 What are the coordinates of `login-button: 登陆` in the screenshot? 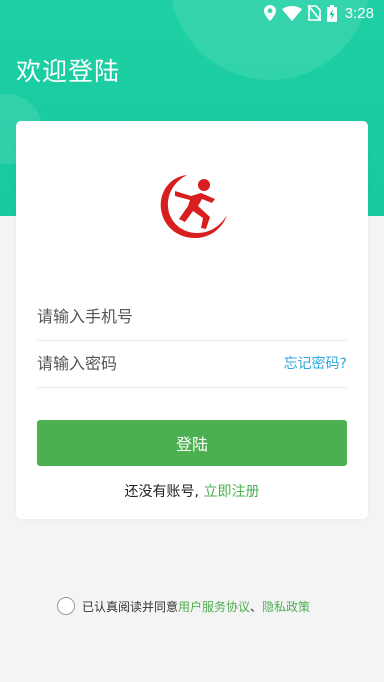 It's located at (192, 443).